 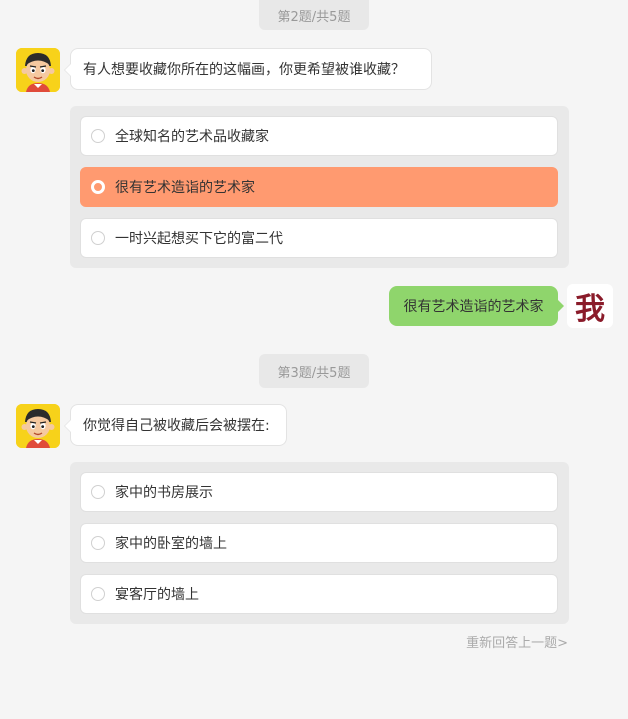 I want to click on user-answer-text: 很有艺术造诣的艺术家, so click(x=473, y=307).